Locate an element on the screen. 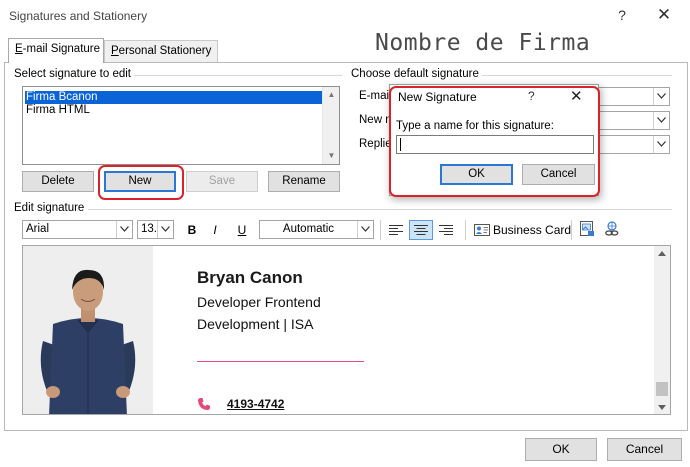 Image resolution: width=690 pixels, height=467 pixels. align-center-icon is located at coordinates (421, 230).